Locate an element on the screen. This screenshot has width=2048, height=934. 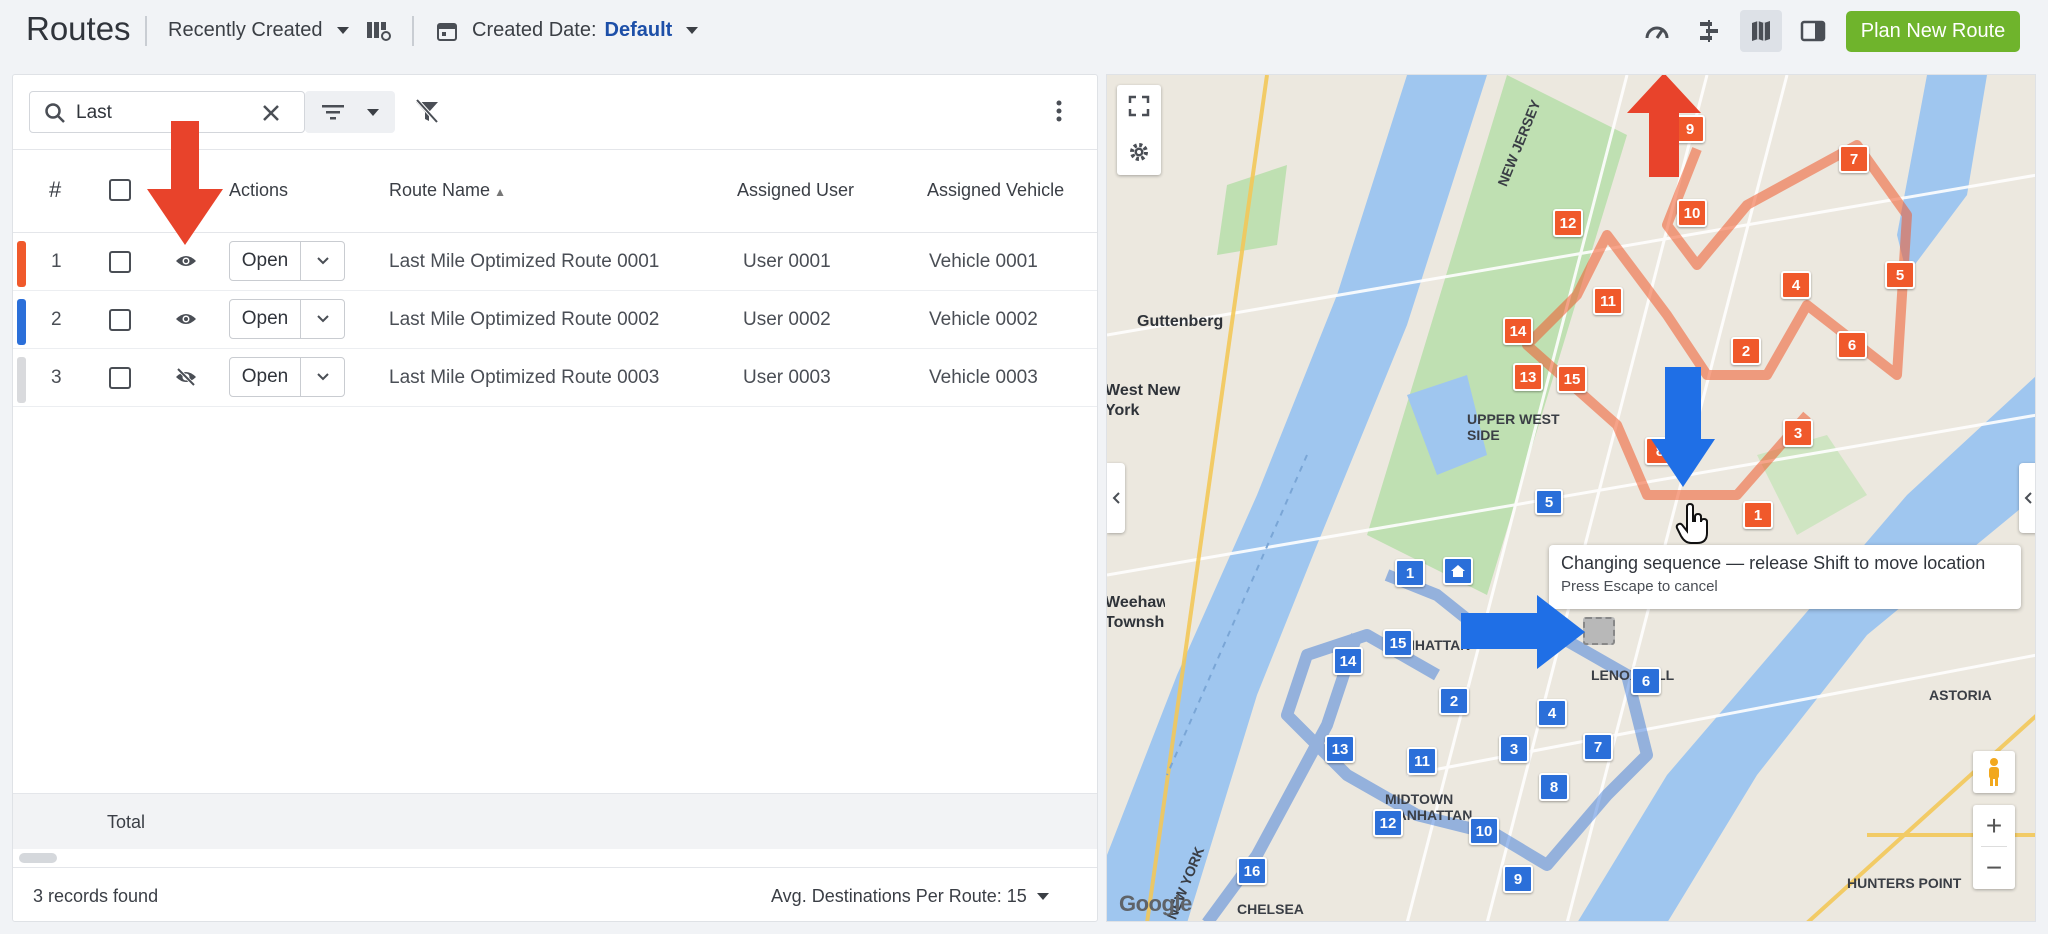
filter-button is located at coordinates (350, 112).